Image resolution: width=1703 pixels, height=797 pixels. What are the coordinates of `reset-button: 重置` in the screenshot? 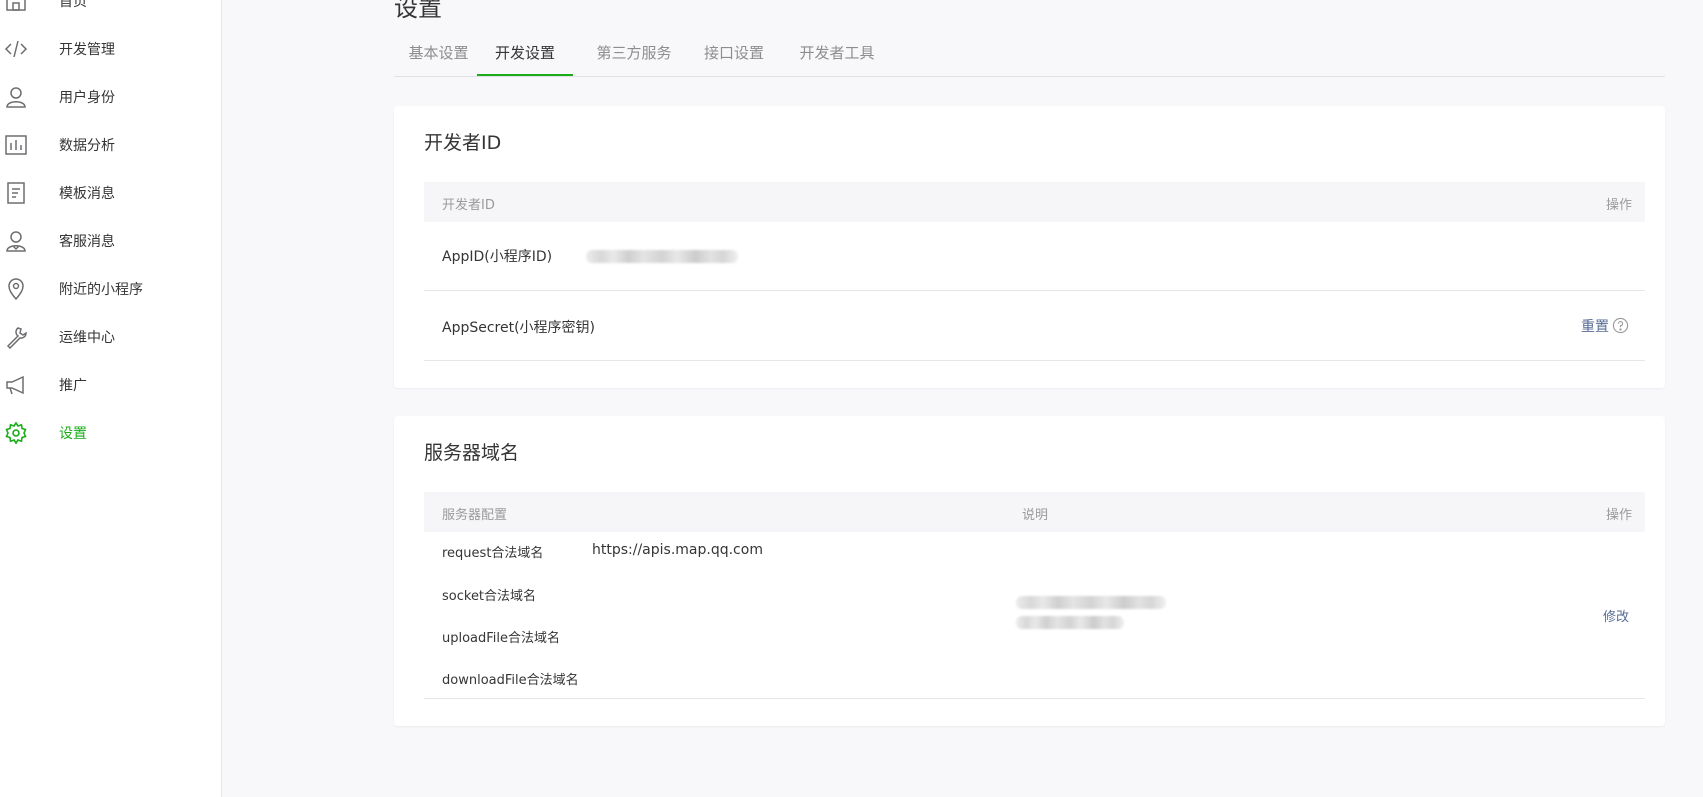 It's located at (1595, 327).